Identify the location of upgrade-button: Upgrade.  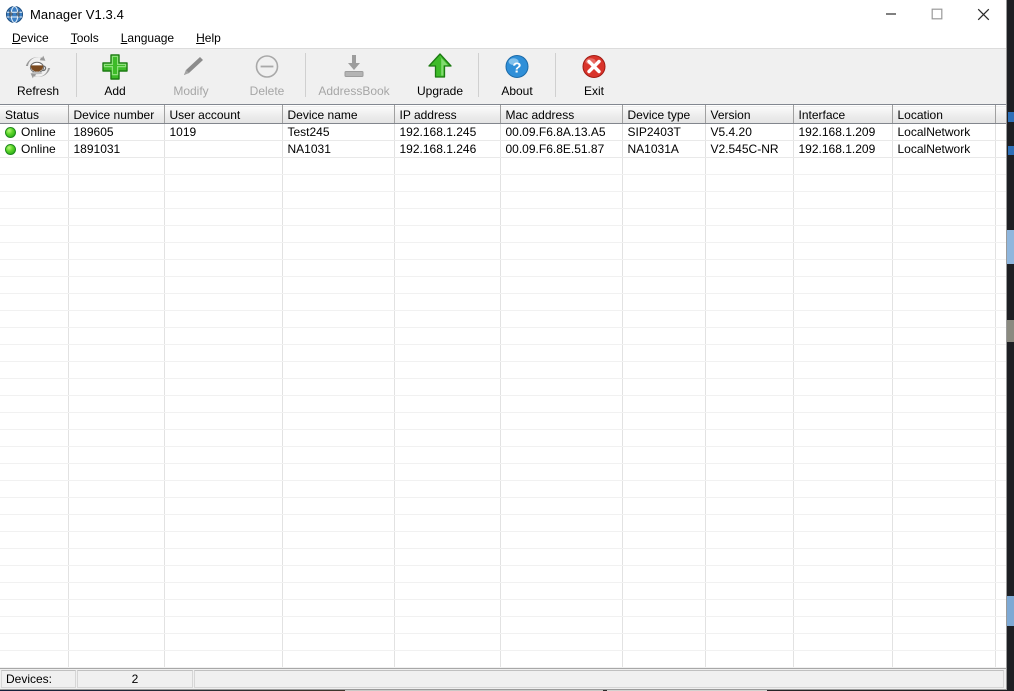
(440, 75).